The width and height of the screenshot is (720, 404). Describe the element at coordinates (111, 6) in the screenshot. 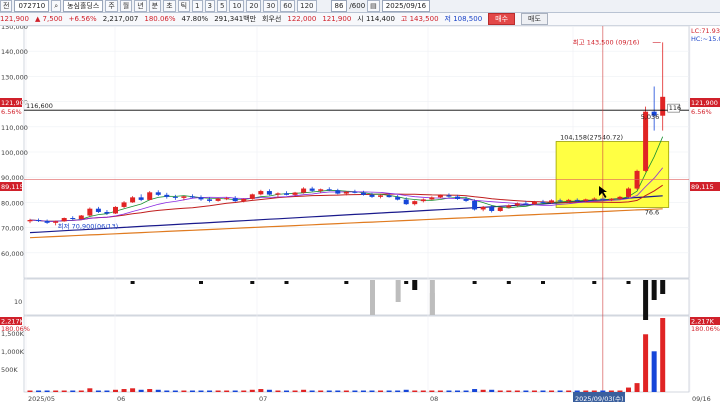

I see `period-week-tab: 주` at that location.